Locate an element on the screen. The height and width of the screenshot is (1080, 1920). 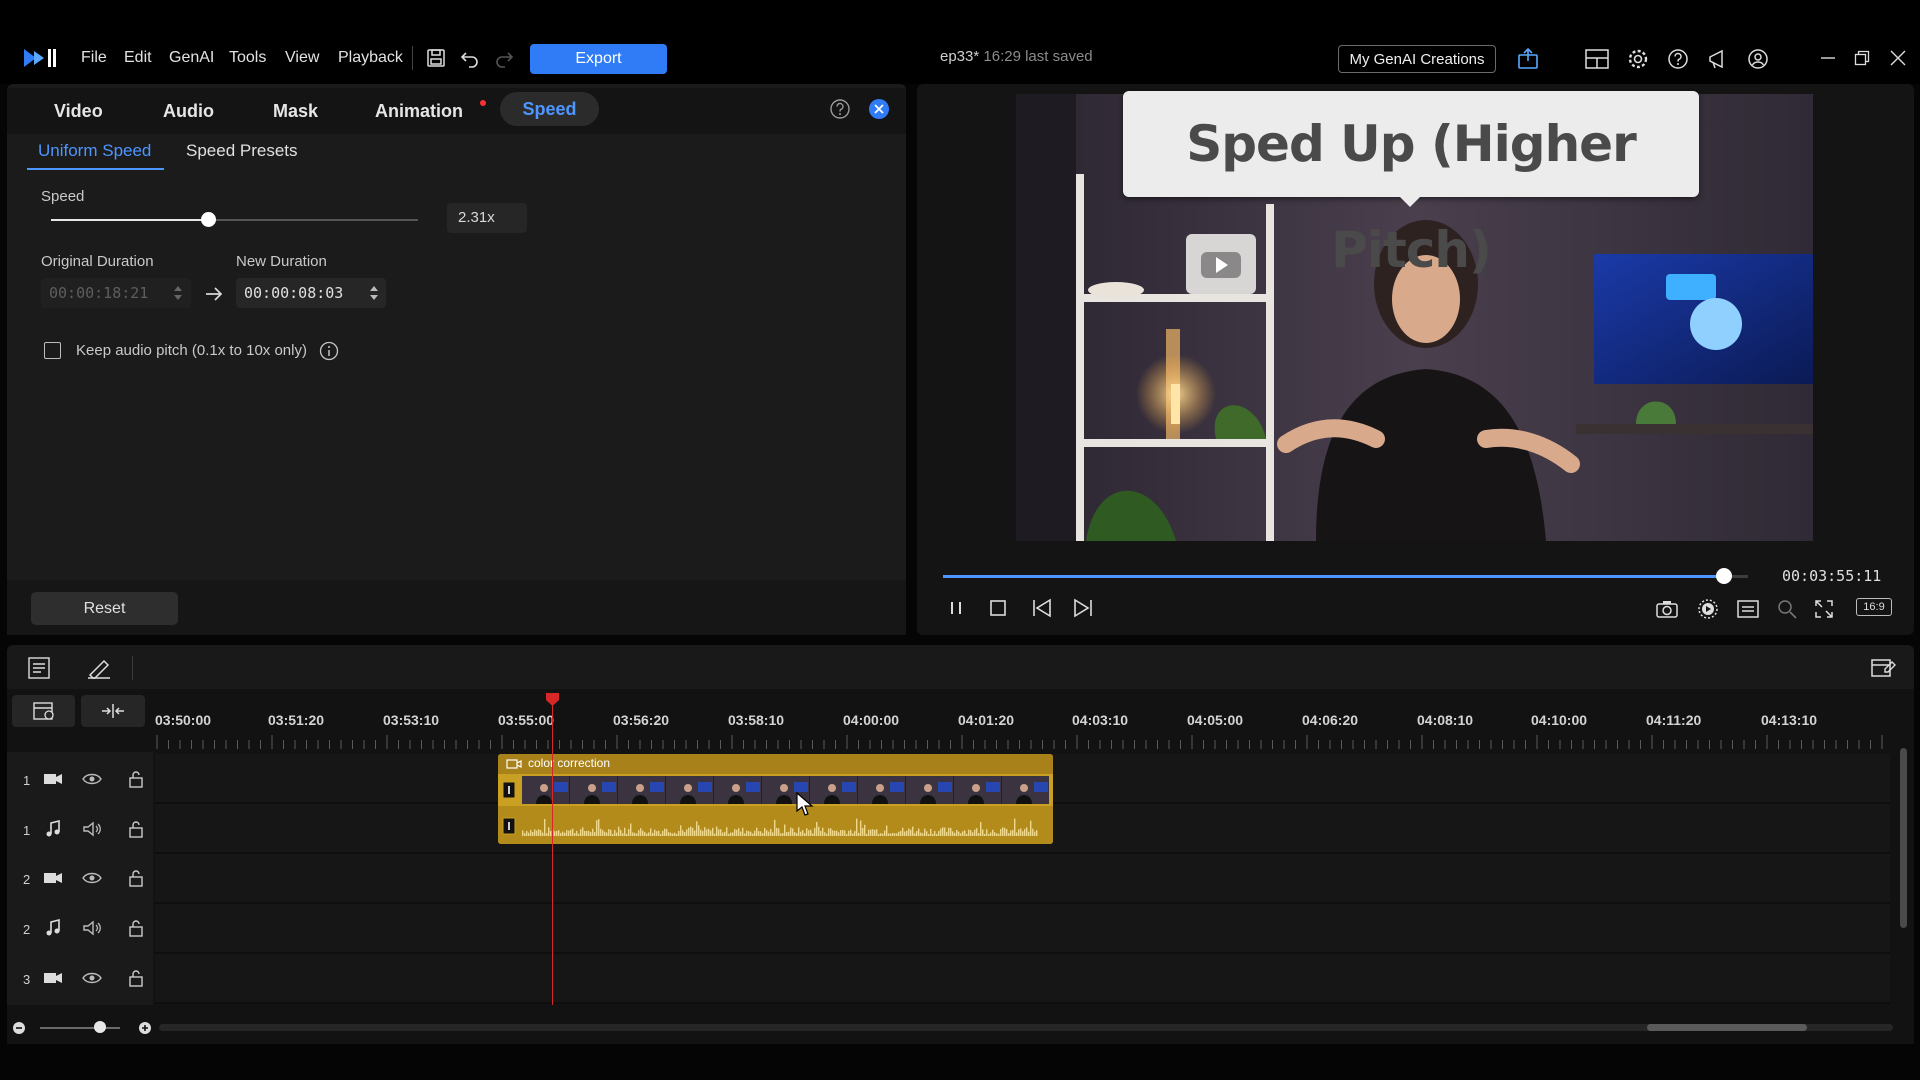
callout-tail is located at coordinates (1410, 201).